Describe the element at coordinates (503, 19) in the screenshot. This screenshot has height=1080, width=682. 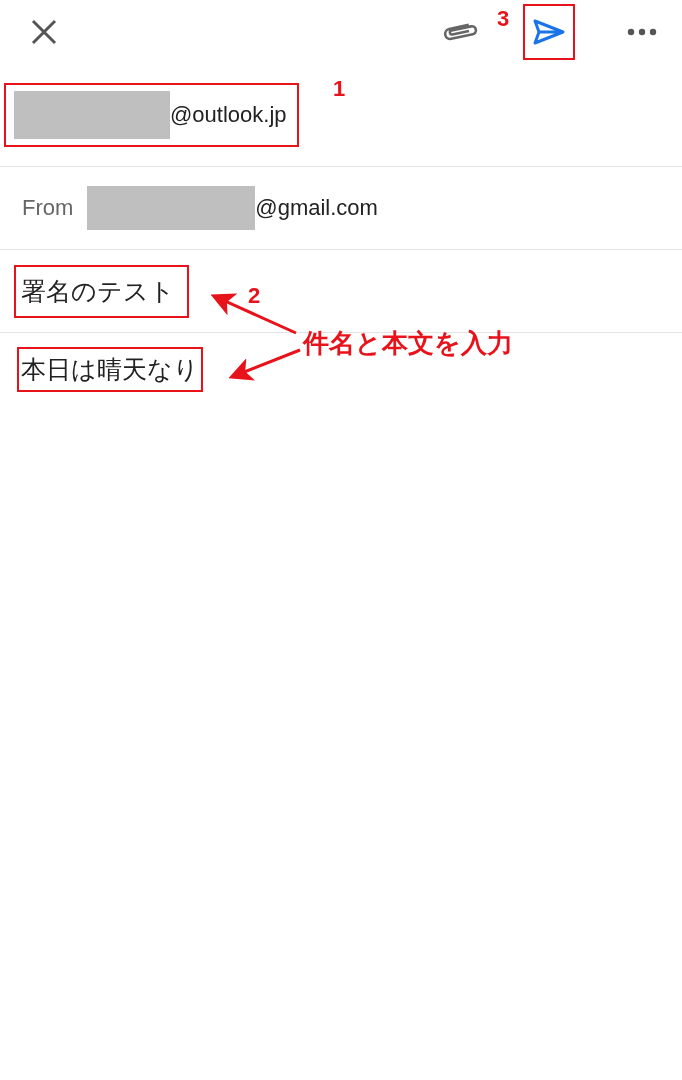
I see `step-number: 3` at that location.